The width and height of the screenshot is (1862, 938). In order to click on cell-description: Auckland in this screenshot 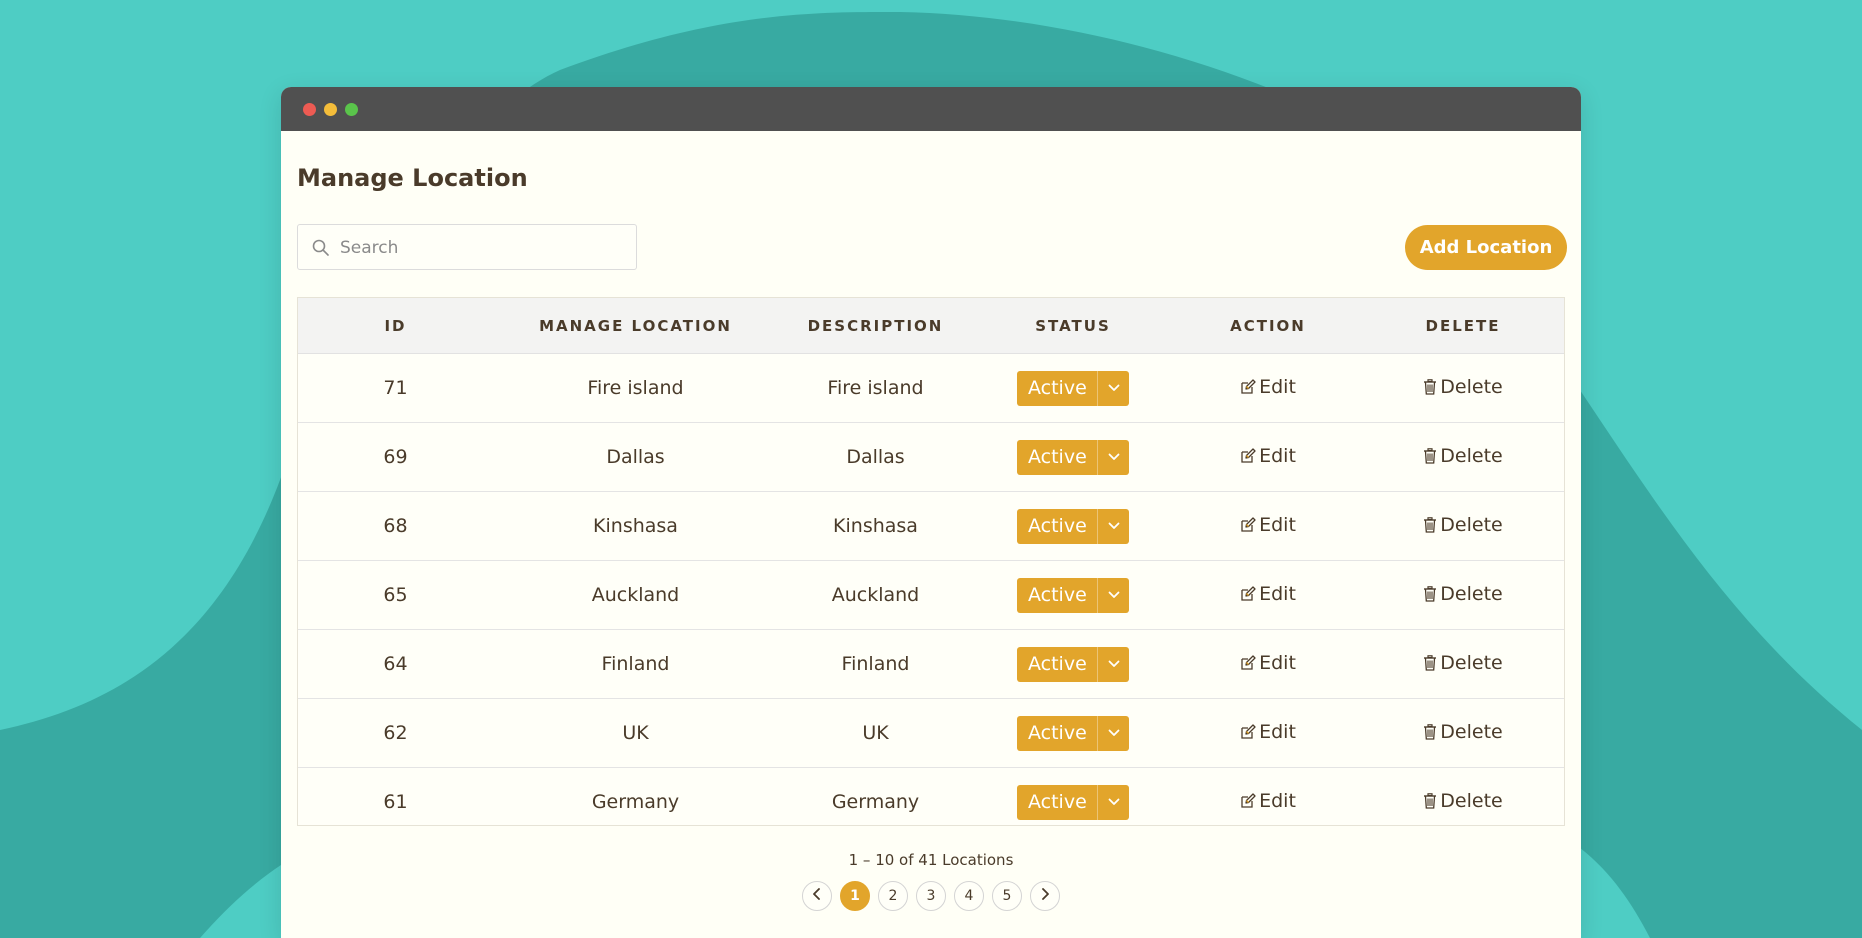, I will do `click(875, 595)`.